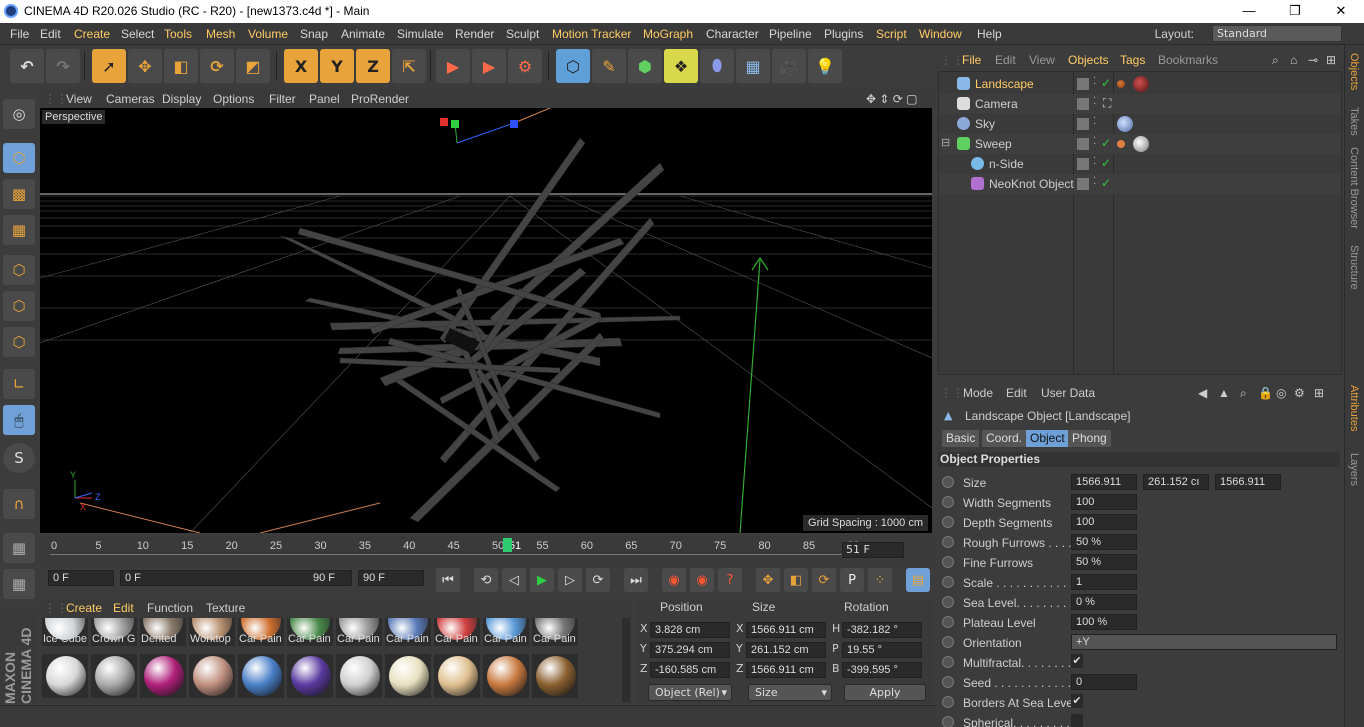 The height and width of the screenshot is (727, 1364). I want to click on property-checkbox, so click(1077, 720).